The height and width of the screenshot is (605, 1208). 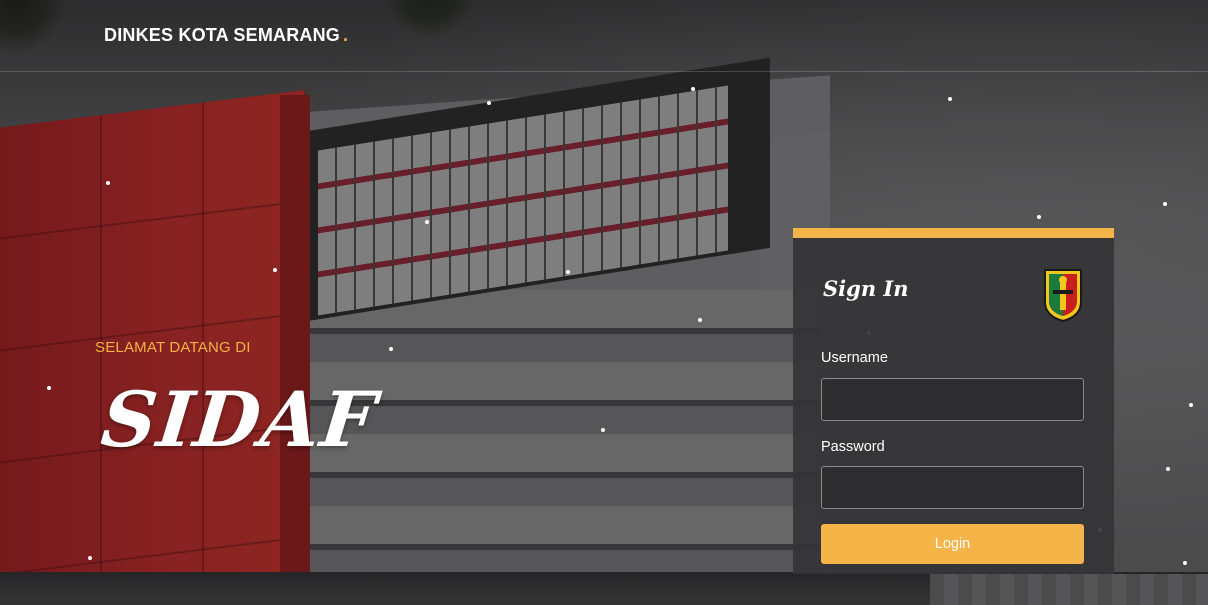 I want to click on username-input, so click(x=952, y=399).